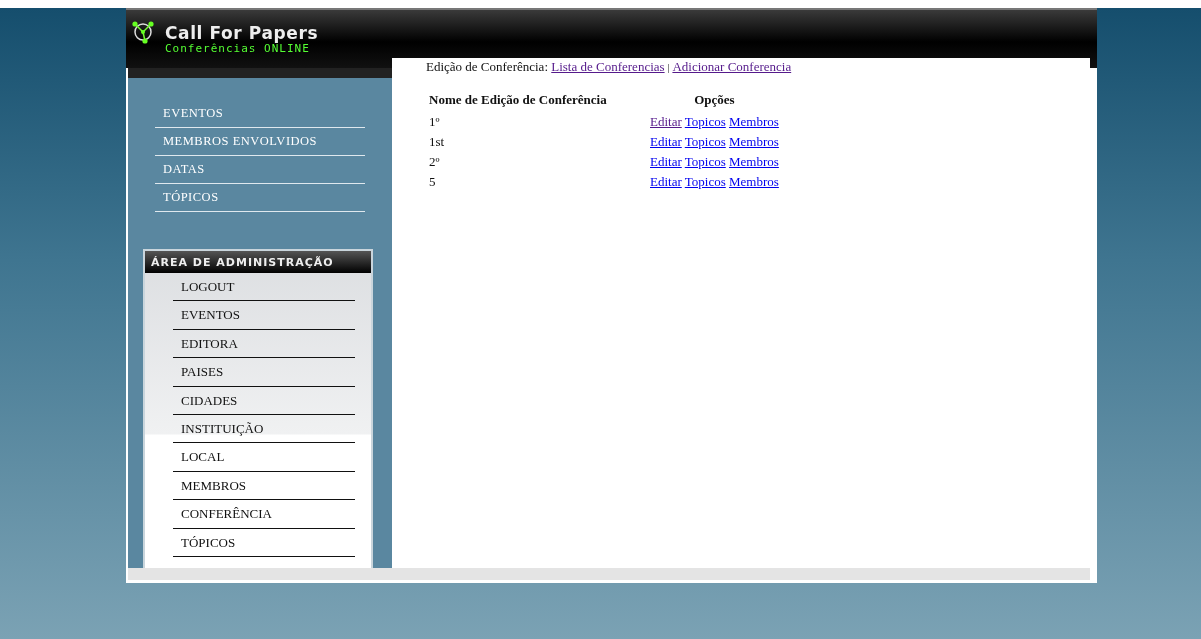  Describe the element at coordinates (608, 66) in the screenshot. I see `link: Lista de Conferencias` at that location.